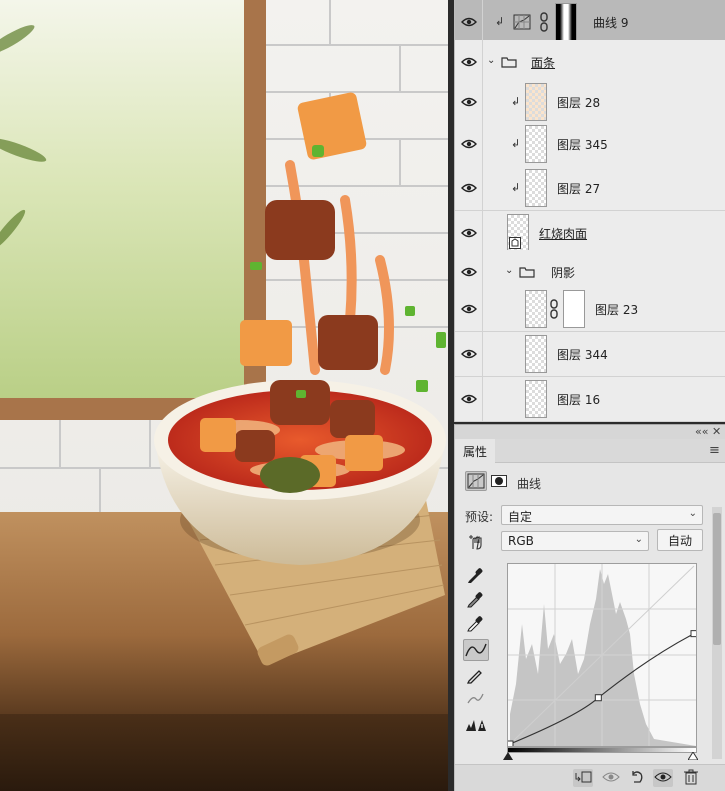 This screenshot has width=725, height=791. What do you see at coordinates (476, 699) in the screenshot?
I see `smooth-curve-icon` at bounding box center [476, 699].